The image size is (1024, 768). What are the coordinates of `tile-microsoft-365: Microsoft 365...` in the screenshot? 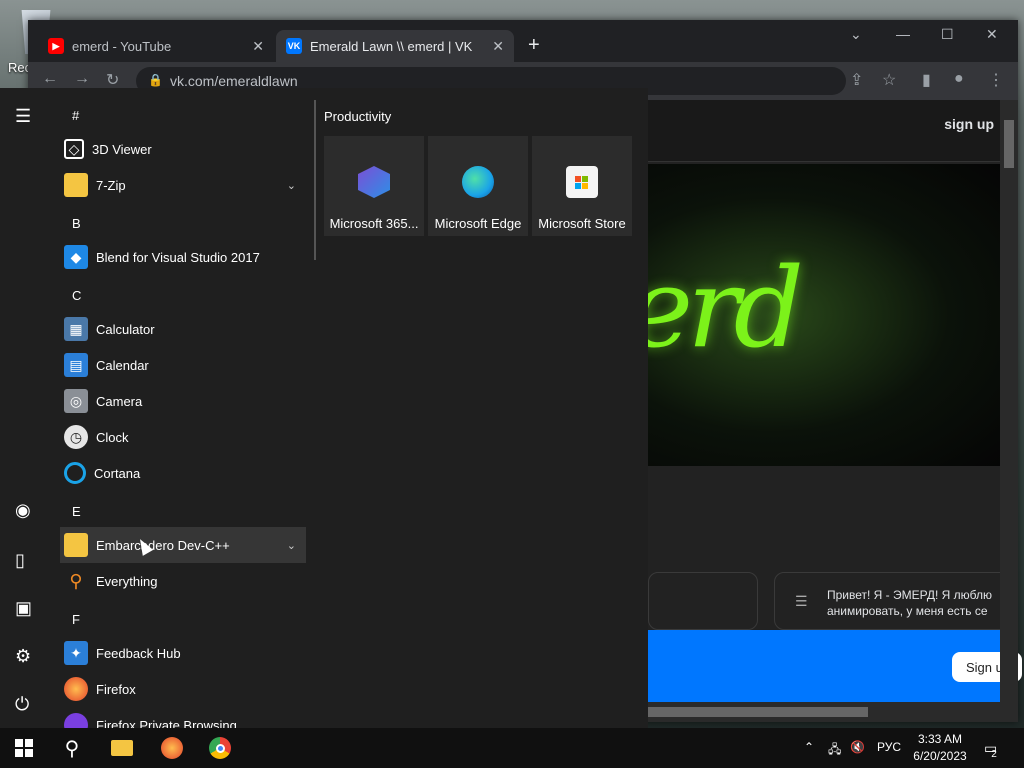 It's located at (374, 186).